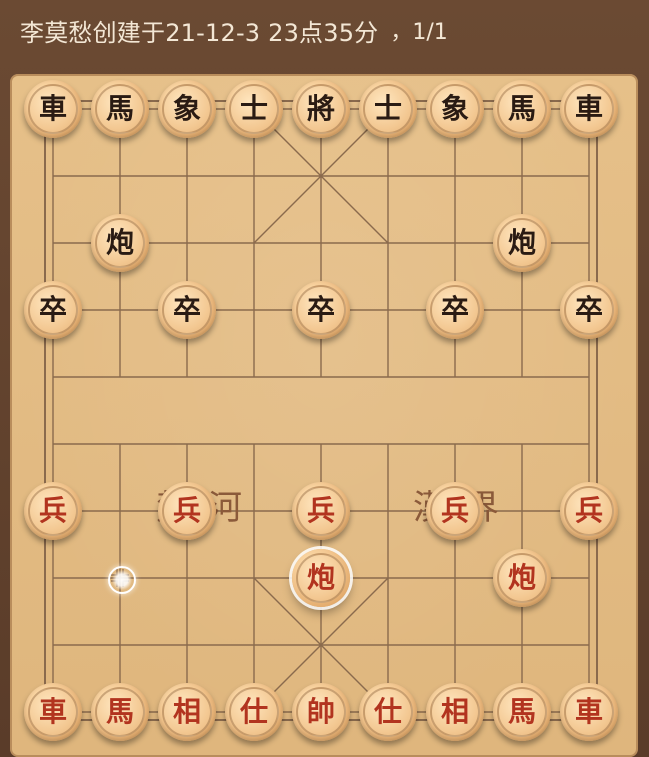 The width and height of the screenshot is (649, 757). I want to click on piece-r-soldier-1: 兵, so click(53, 511).